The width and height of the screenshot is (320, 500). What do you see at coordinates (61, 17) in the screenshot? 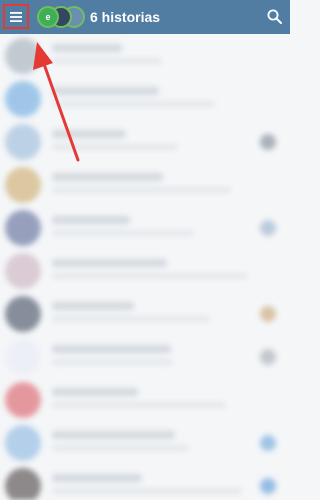
I see `stories-avatars: e` at bounding box center [61, 17].